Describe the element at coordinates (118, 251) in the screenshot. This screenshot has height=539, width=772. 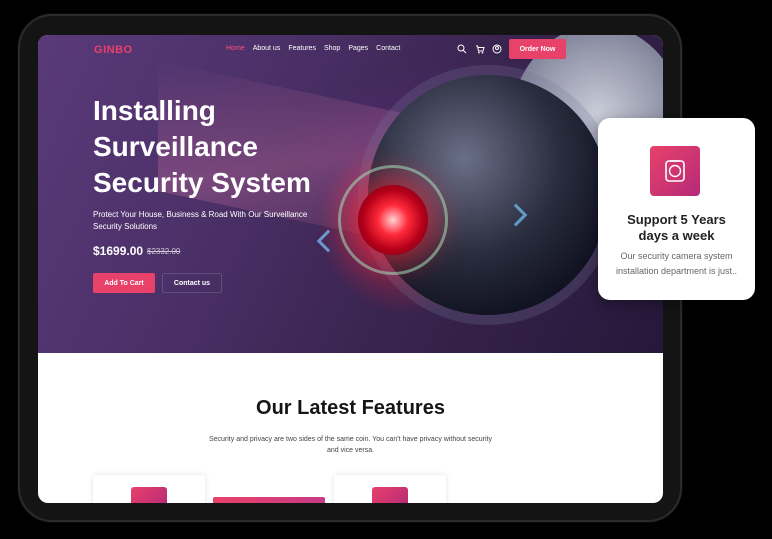
I see `current-price: $1699.00` at that location.